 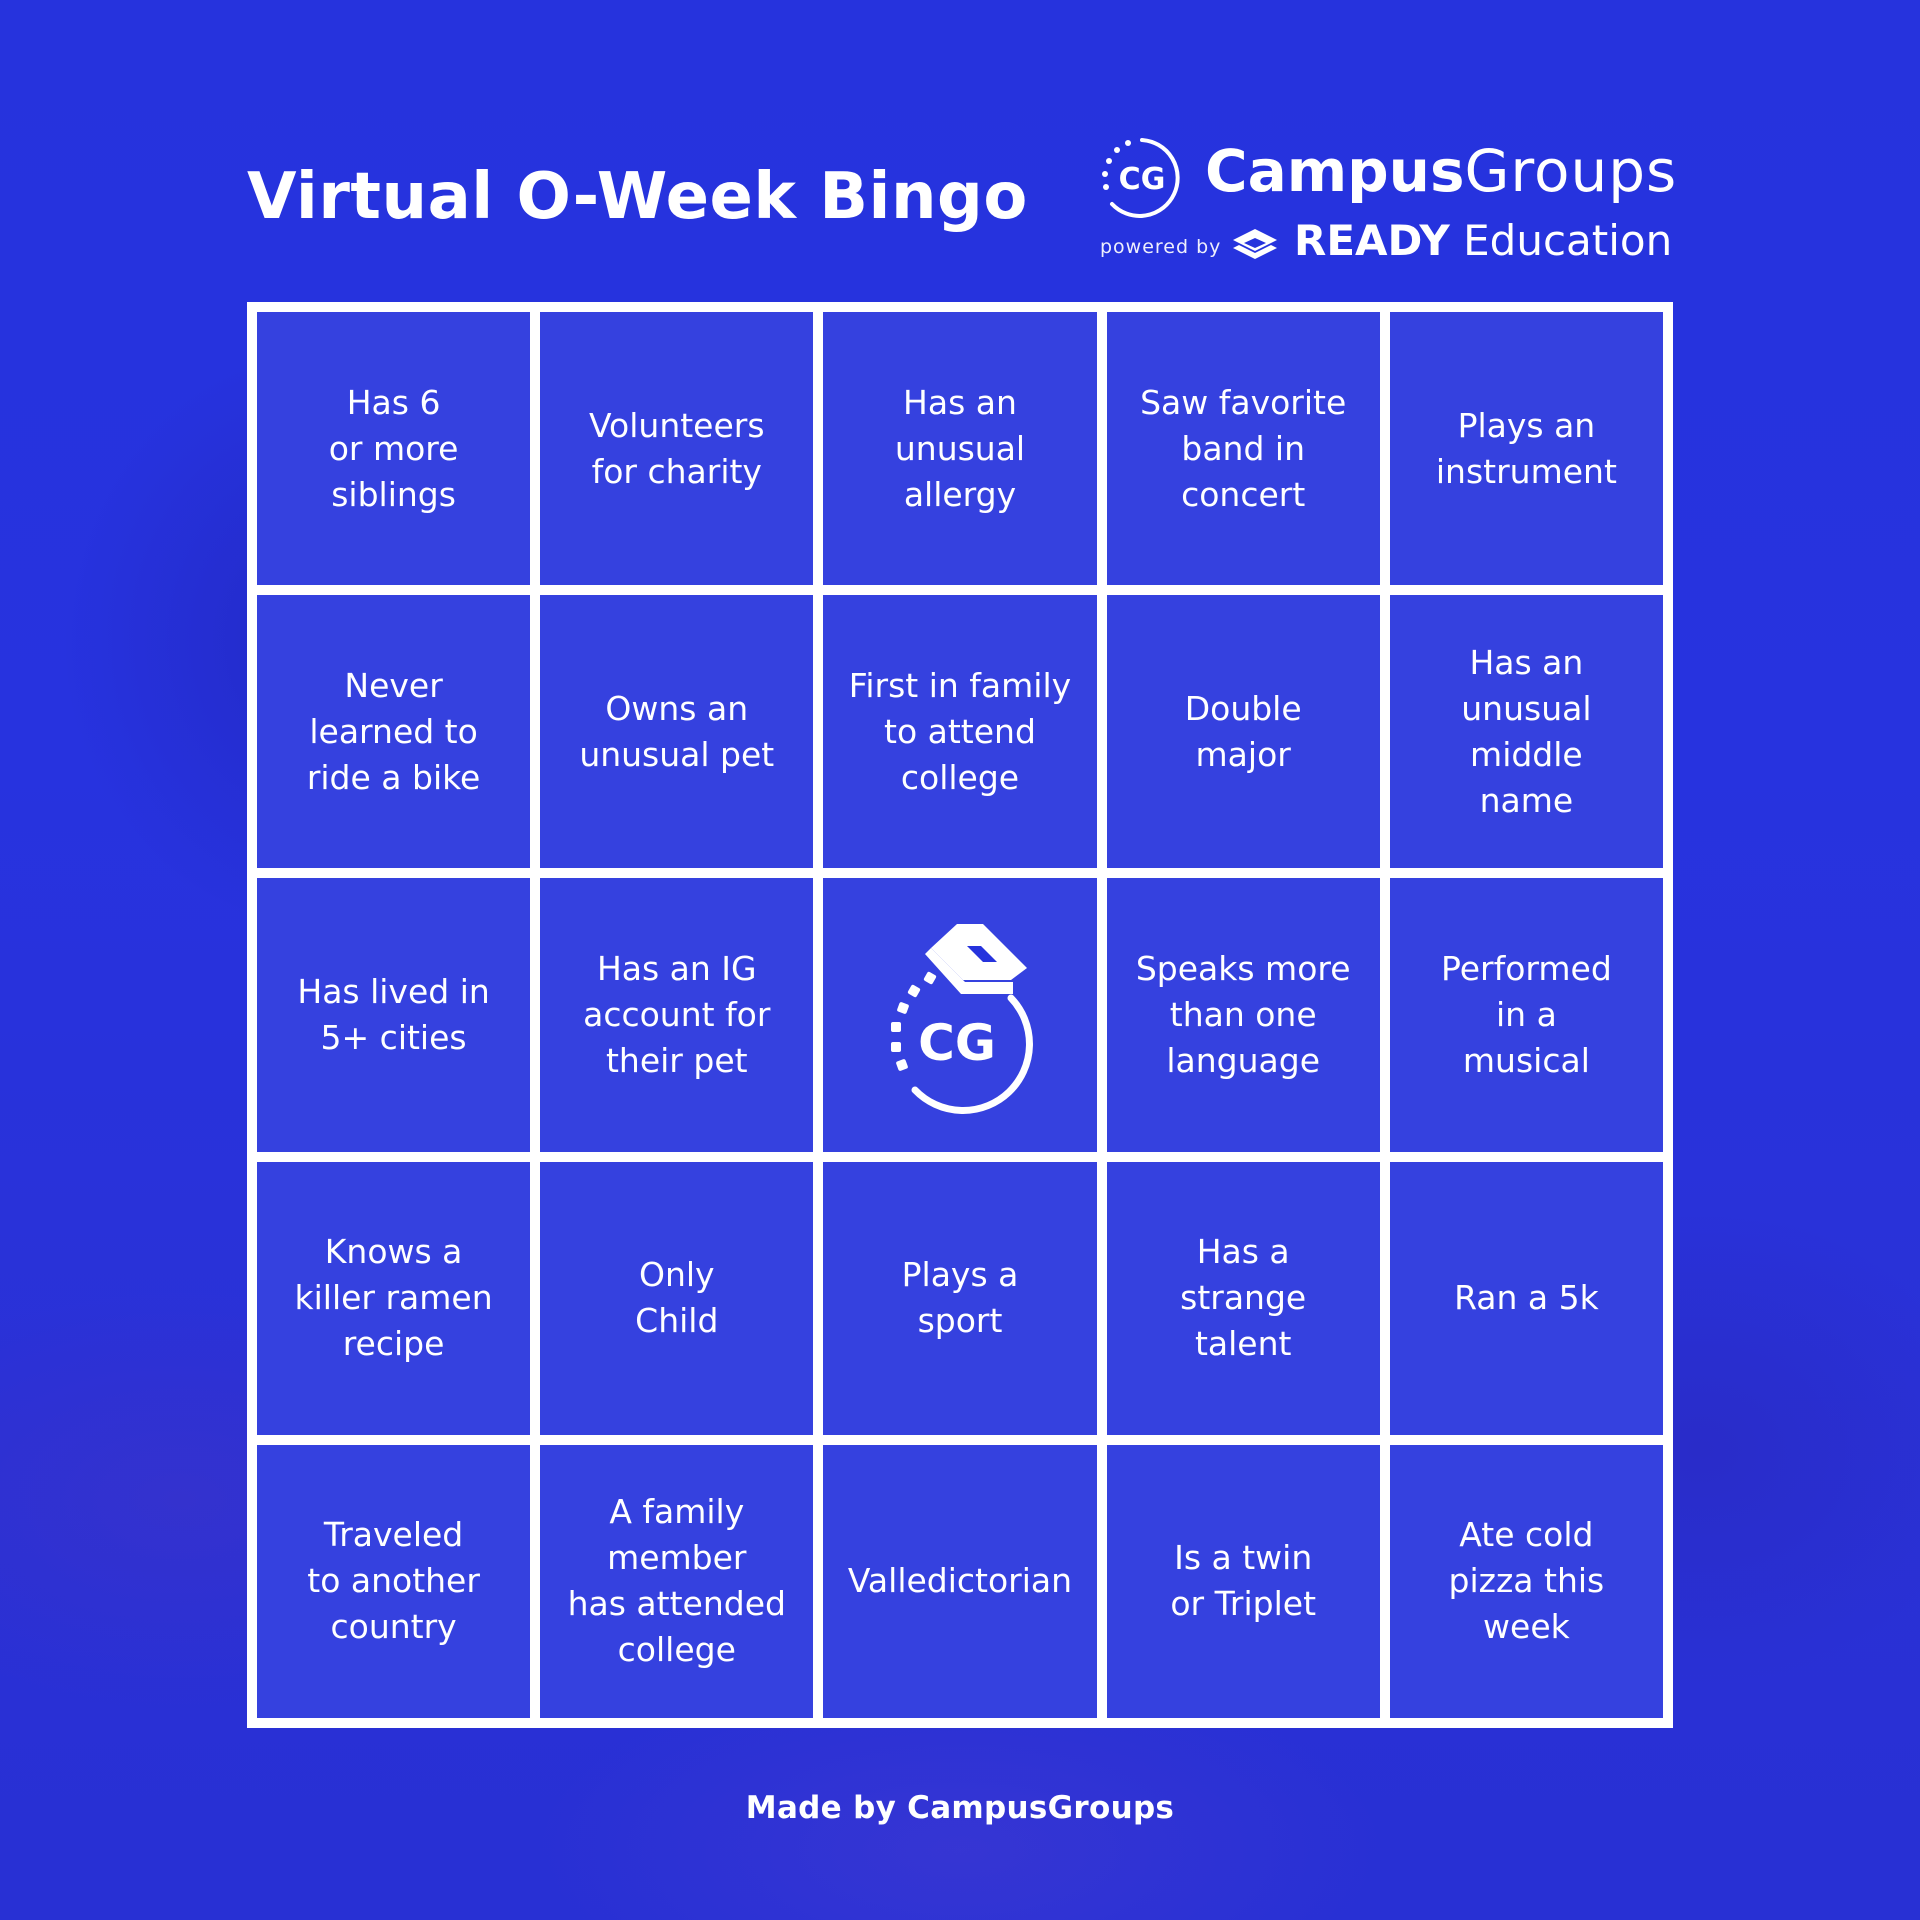 I want to click on bingo-cell: Has an unusual allergy, so click(x=960, y=449).